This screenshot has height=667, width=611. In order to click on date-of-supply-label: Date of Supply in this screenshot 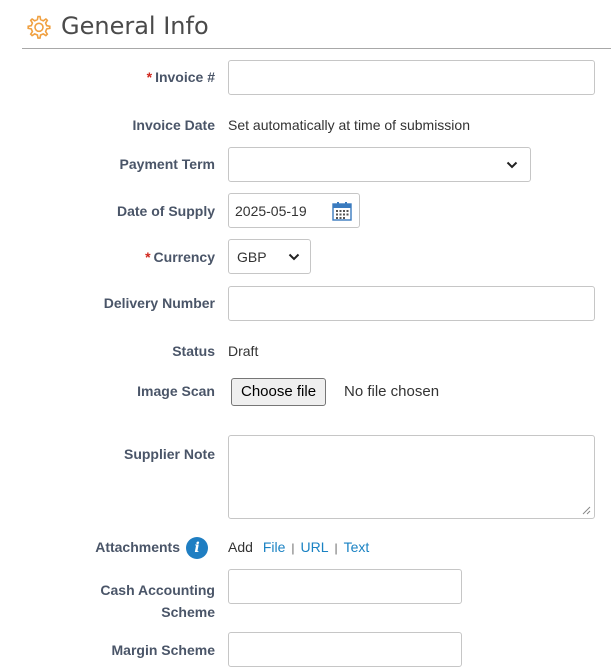, I will do `click(165, 211)`.